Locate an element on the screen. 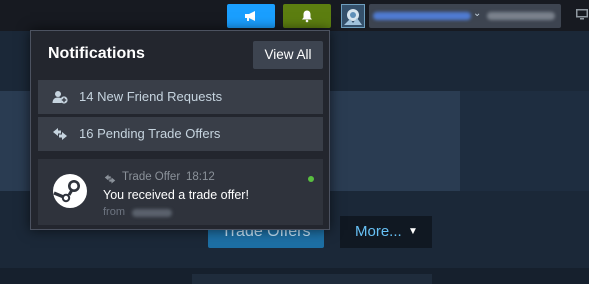  panel-title: Notifications is located at coordinates (96, 53).